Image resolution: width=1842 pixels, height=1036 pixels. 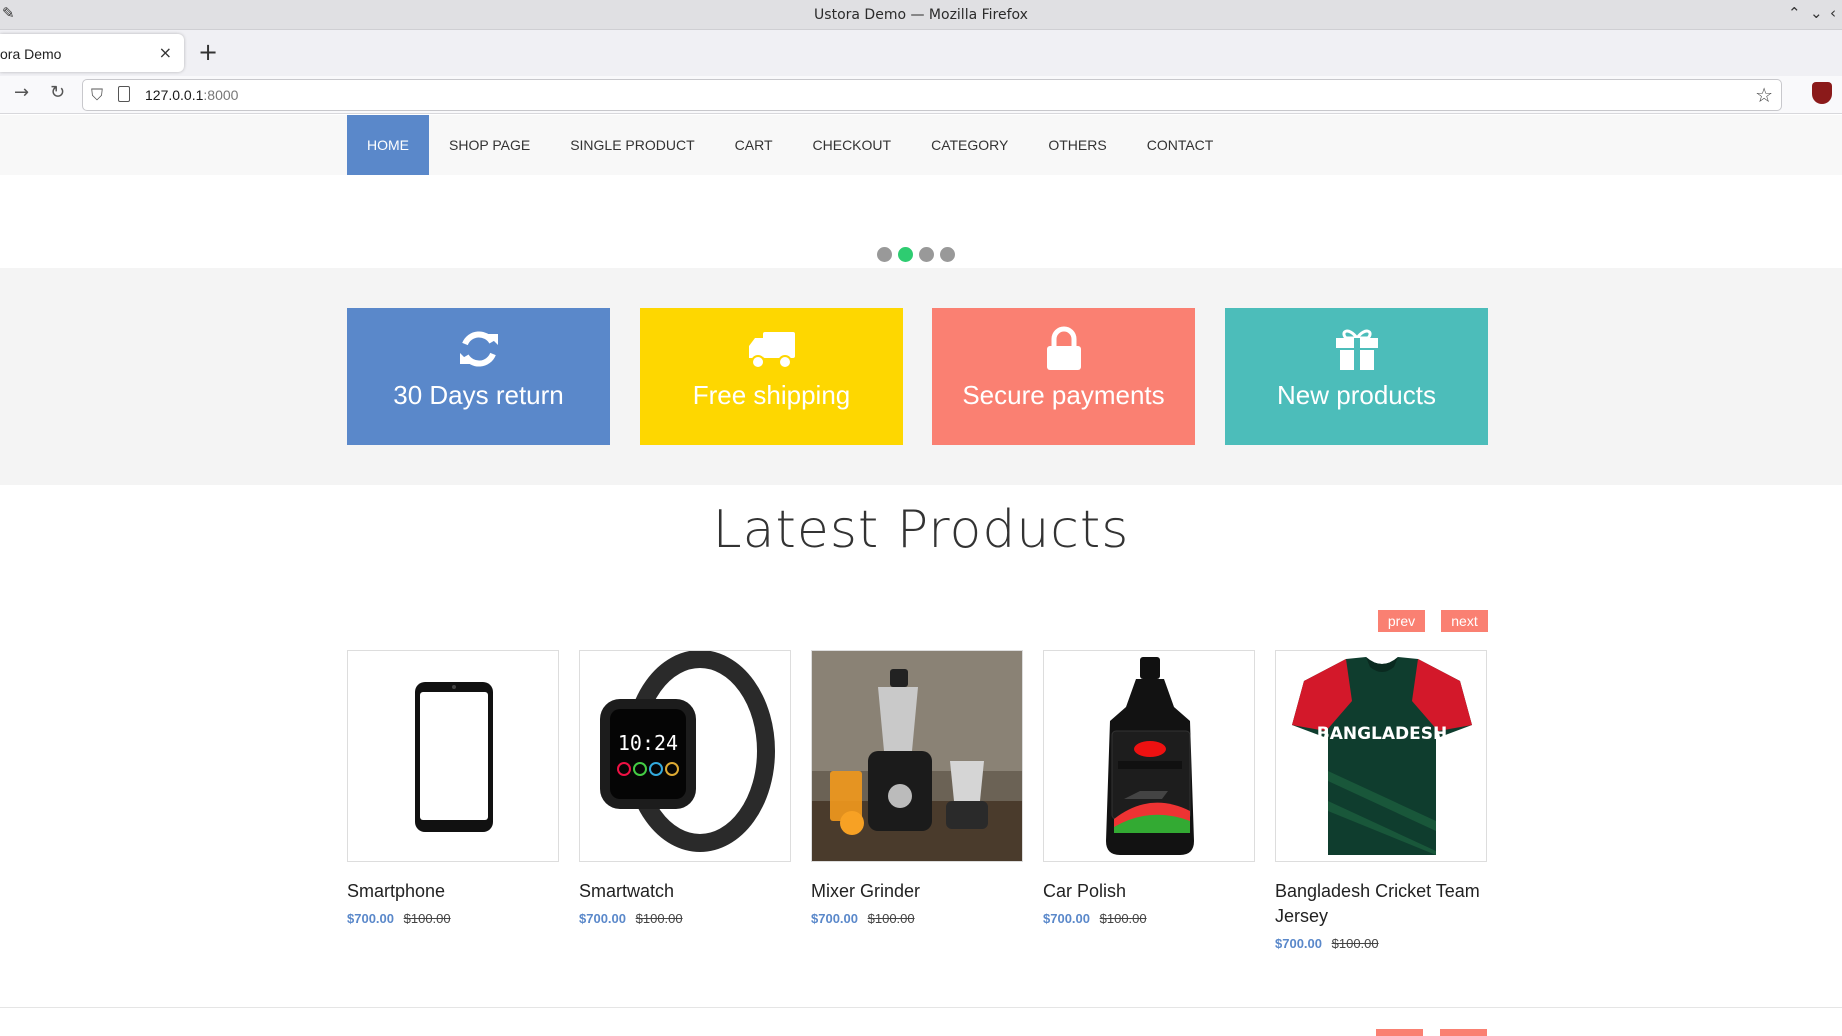 What do you see at coordinates (969, 145) in the screenshot?
I see `nav-item-category: CATEGORY` at bounding box center [969, 145].